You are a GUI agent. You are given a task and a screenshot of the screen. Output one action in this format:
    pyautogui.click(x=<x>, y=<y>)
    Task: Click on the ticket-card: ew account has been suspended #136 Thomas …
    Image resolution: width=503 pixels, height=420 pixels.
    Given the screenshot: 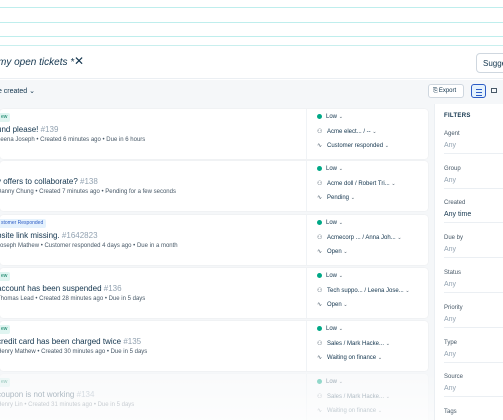 What is the action you would take?
    pyautogui.click(x=214, y=293)
    